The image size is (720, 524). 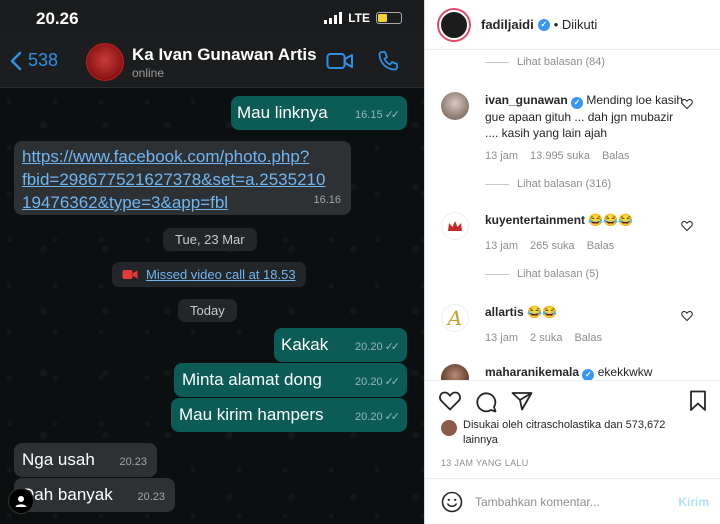 I want to click on message-text: Minta alamat dong, so click(x=252, y=379).